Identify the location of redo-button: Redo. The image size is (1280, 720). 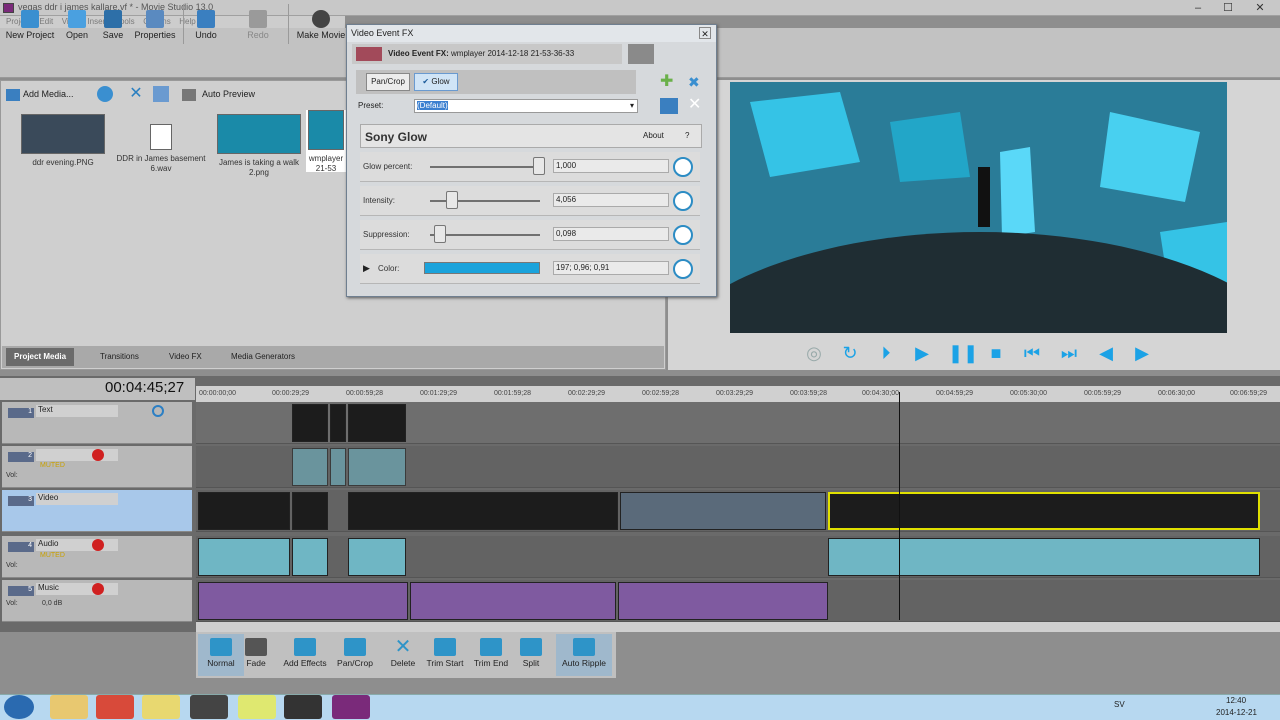
(258, 26).